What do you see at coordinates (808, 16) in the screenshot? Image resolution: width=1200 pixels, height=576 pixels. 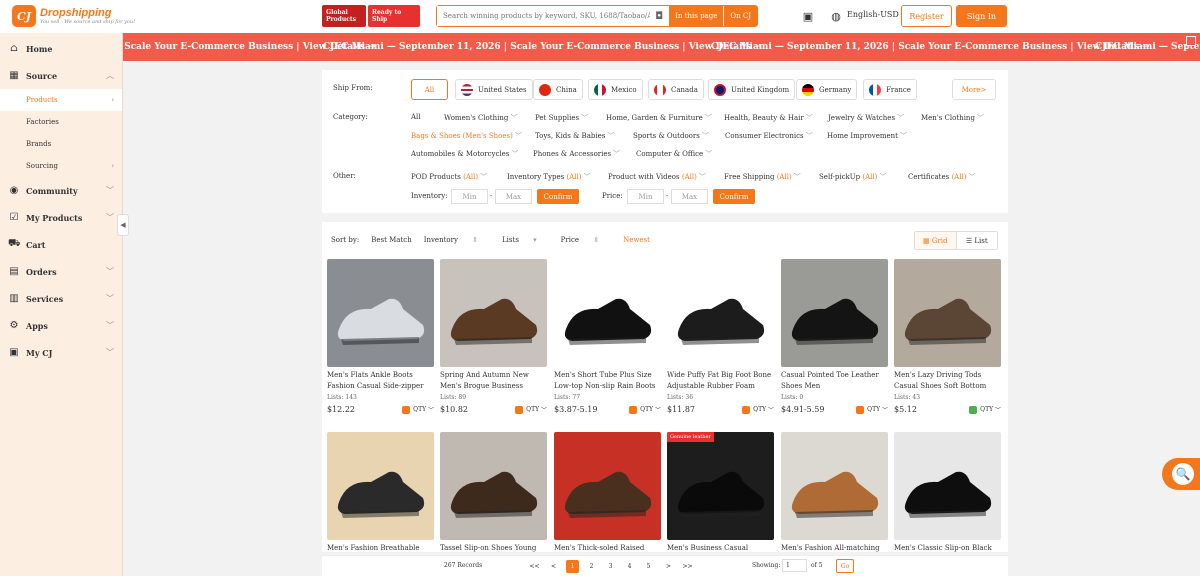 I see `video-icon: ▣` at bounding box center [808, 16].